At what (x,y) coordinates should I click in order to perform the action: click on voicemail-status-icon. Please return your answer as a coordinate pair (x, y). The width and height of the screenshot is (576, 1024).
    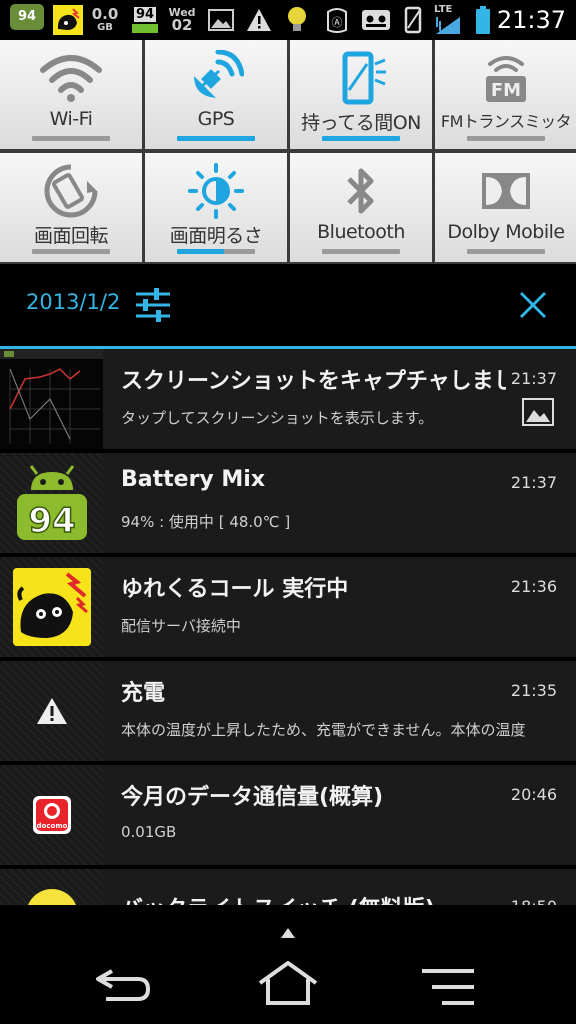
    Looking at the image, I should click on (376, 20).